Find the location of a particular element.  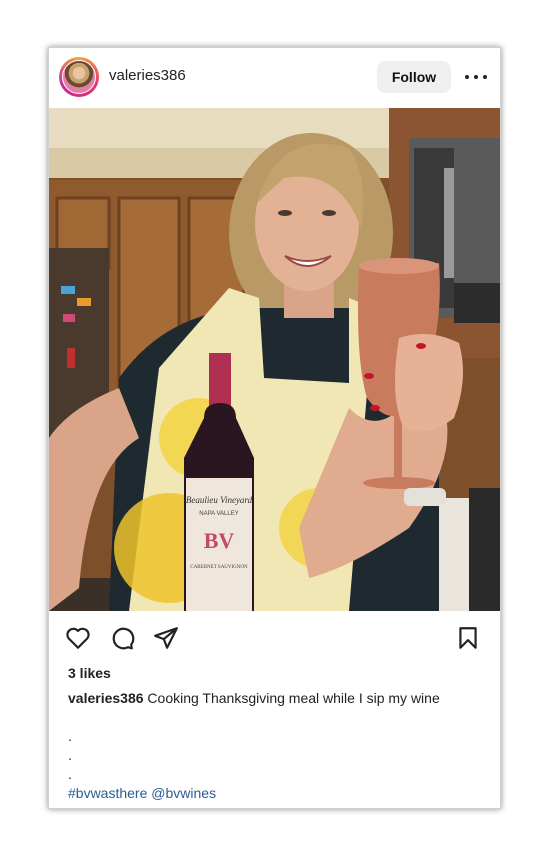

hashtag-link: #bvwasthere is located at coordinates (107, 793).